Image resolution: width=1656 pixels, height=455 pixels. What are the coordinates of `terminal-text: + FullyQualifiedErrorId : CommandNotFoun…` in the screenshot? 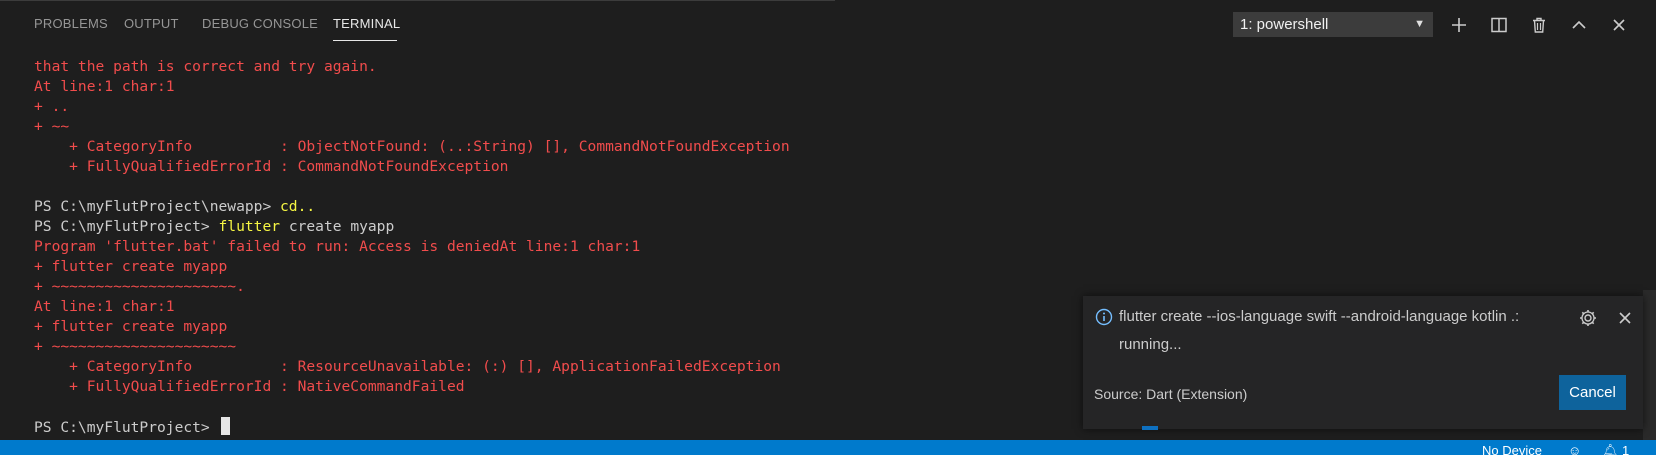 It's located at (271, 166).